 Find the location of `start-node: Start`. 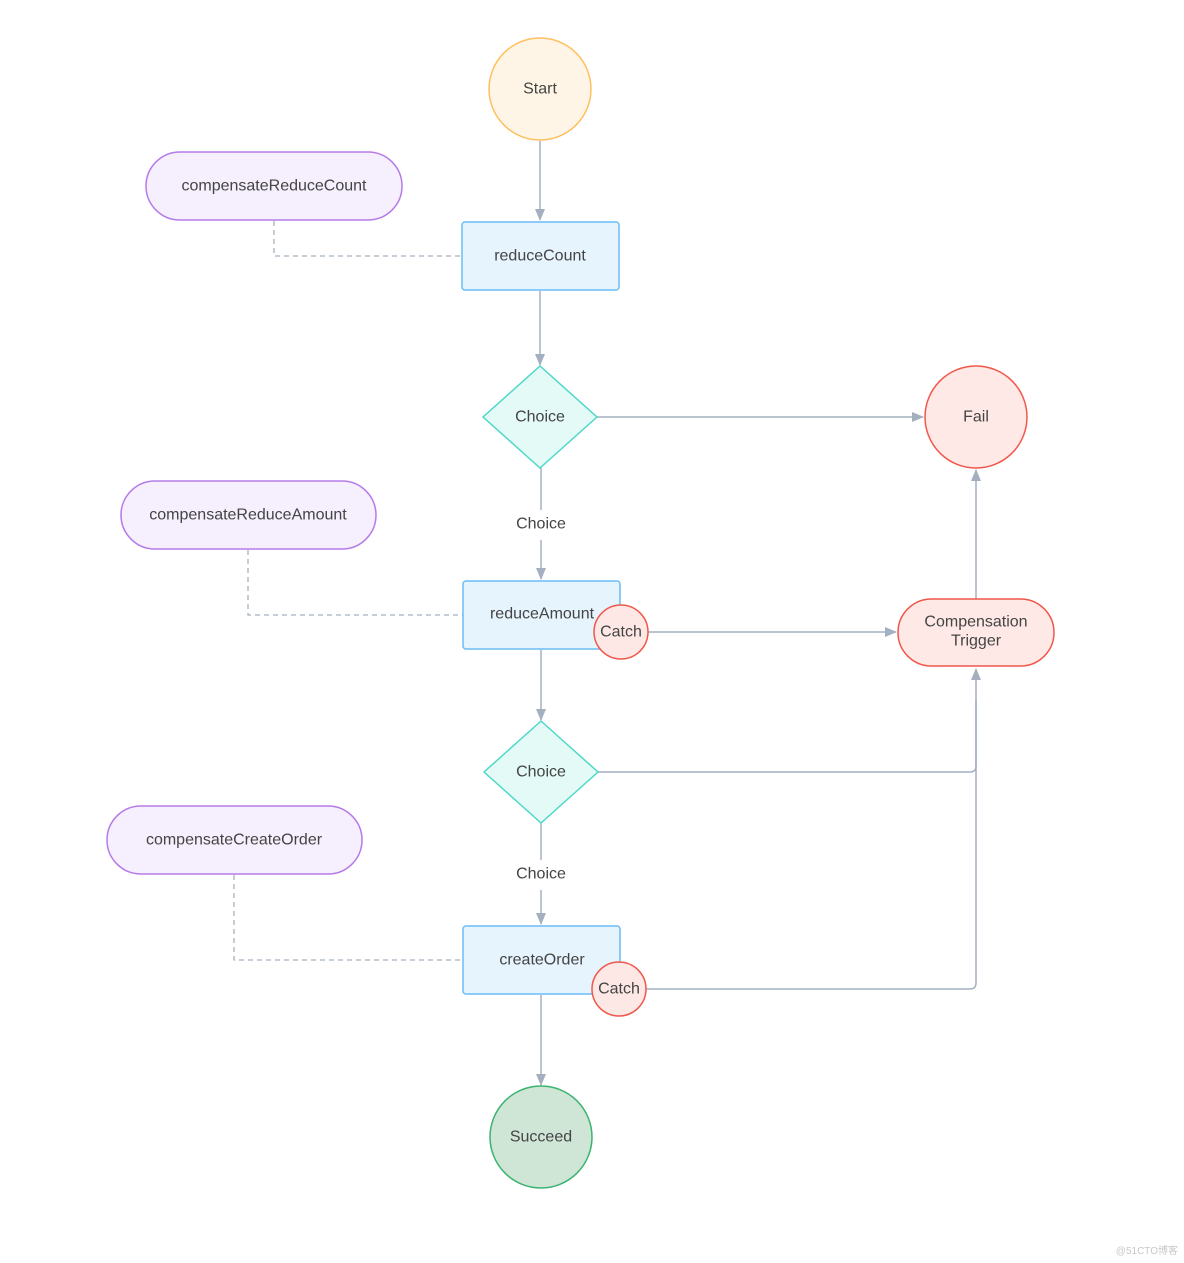

start-node: Start is located at coordinates (540, 89).